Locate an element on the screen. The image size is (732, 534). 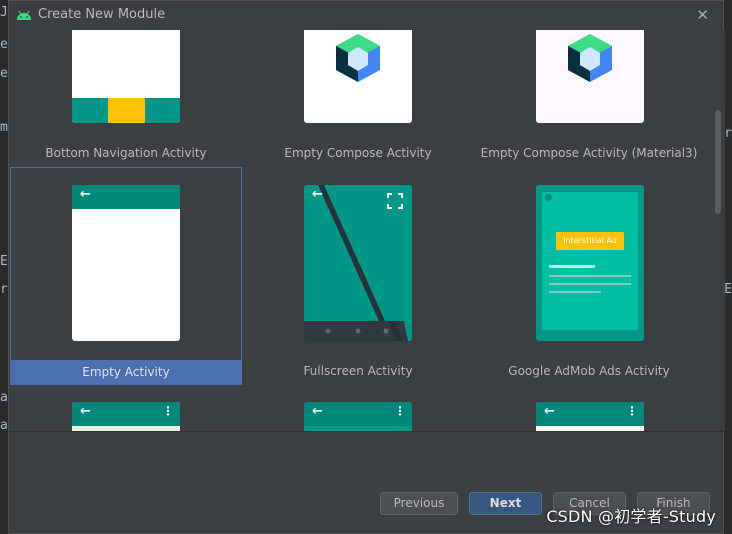
ad-panel is located at coordinates (590, 261).